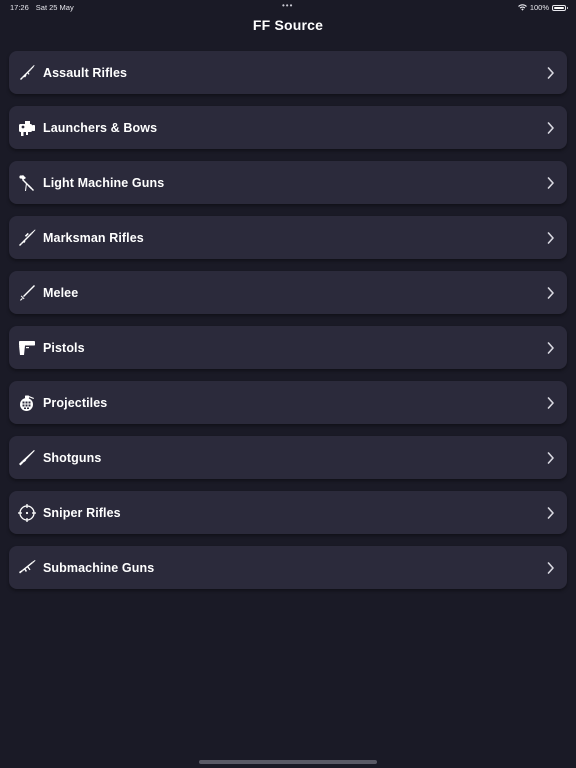 This screenshot has width=576, height=768. I want to click on category-label: Light Machine Guns, so click(104, 182).